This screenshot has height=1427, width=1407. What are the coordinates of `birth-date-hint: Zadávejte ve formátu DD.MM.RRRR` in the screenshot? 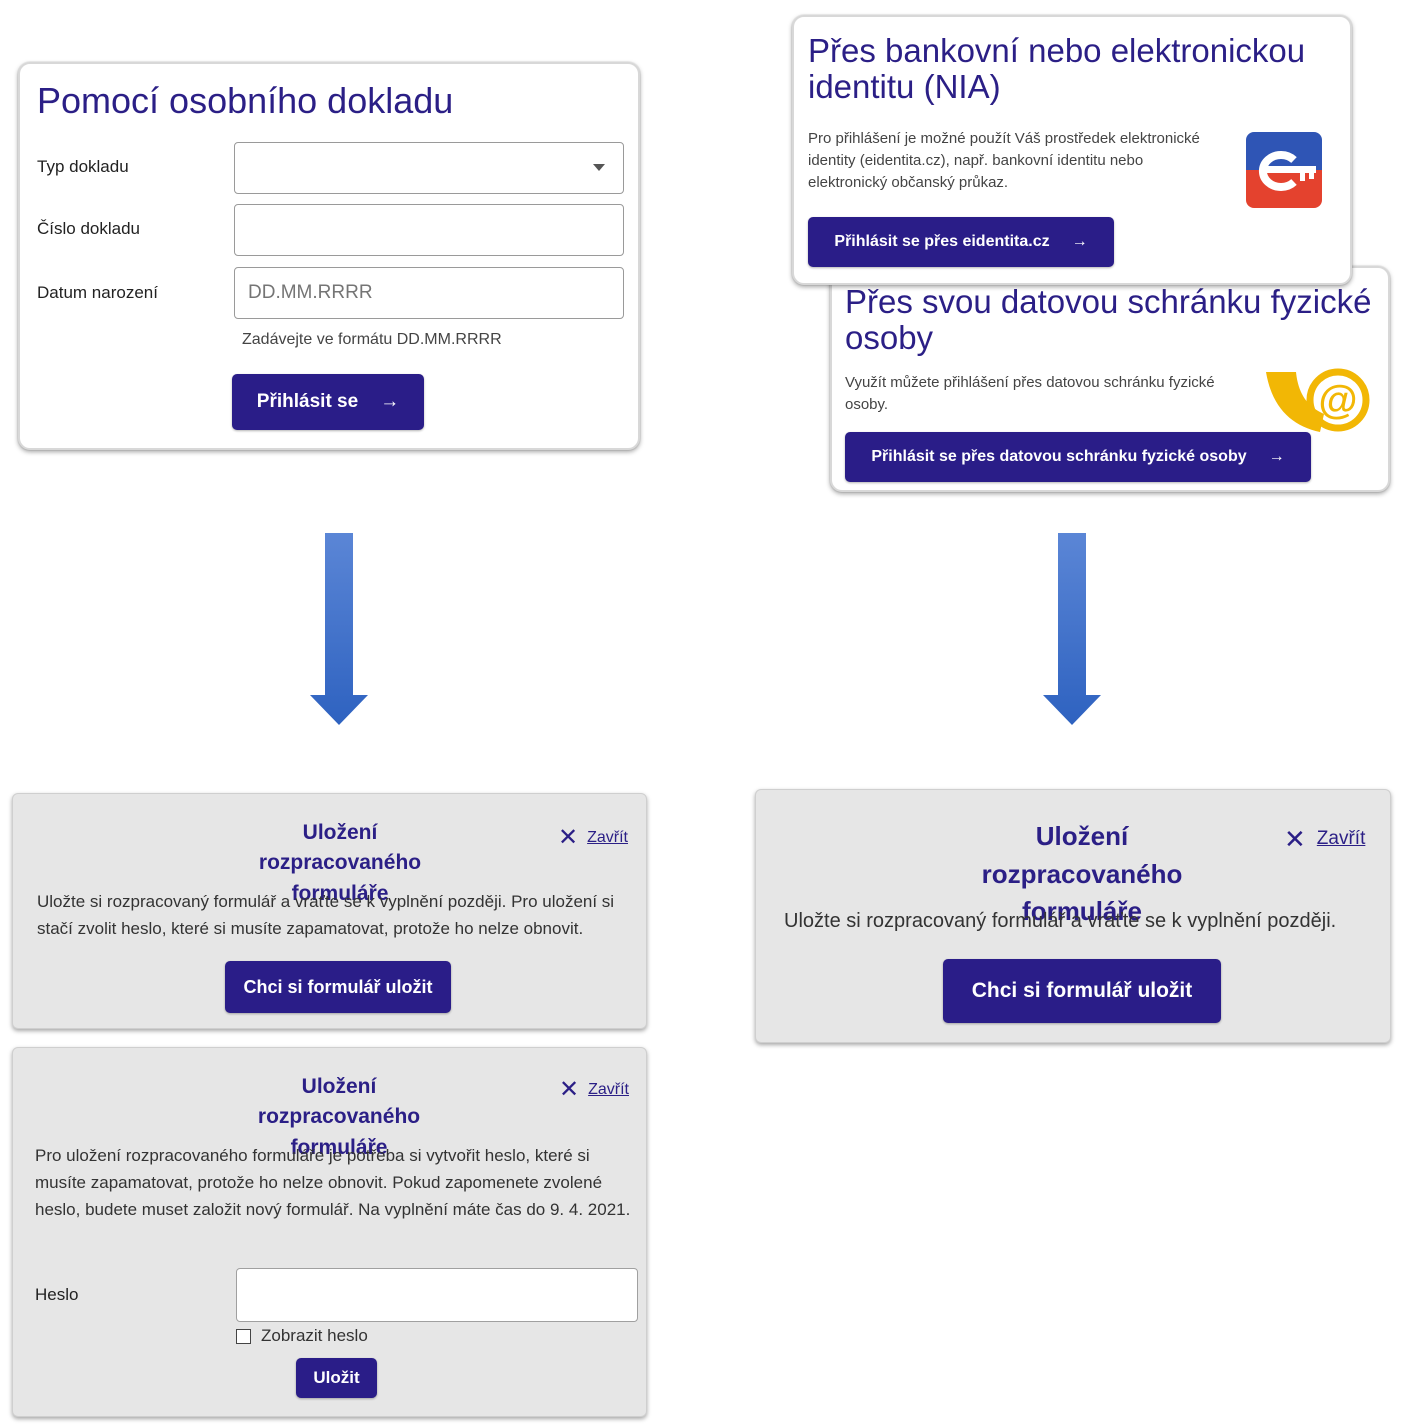 It's located at (372, 339).